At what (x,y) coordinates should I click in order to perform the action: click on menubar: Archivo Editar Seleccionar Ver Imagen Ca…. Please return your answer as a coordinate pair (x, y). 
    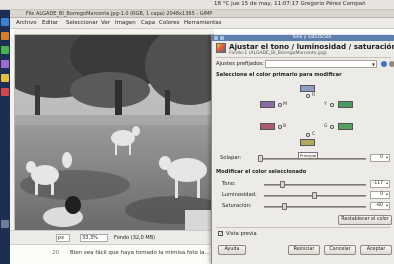
    Looking at the image, I should click on (202, 23).